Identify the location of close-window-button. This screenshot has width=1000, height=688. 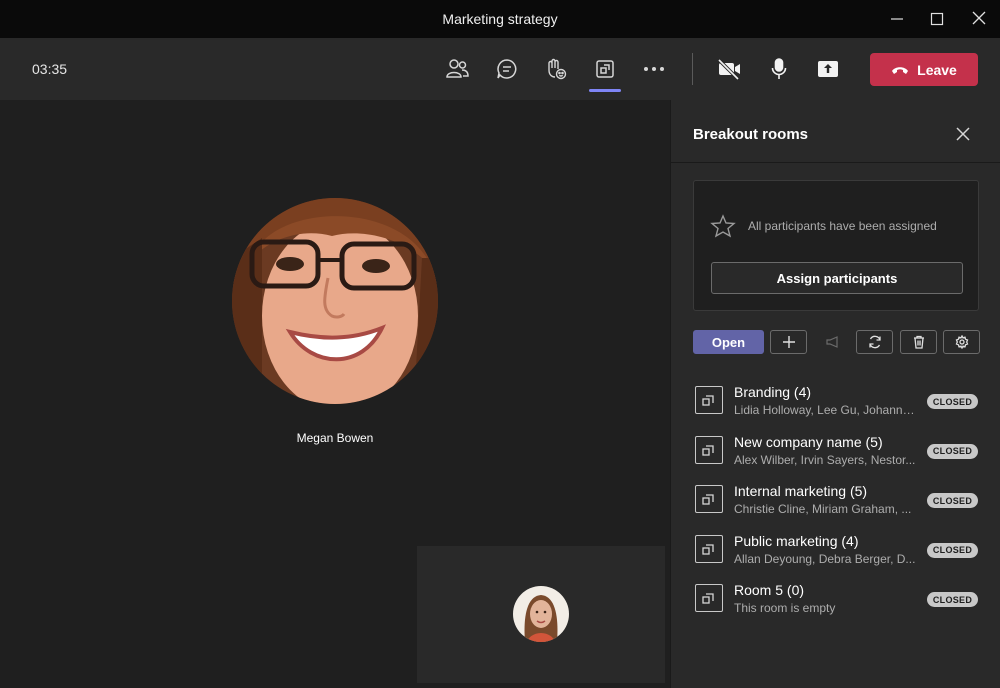
(979, 19).